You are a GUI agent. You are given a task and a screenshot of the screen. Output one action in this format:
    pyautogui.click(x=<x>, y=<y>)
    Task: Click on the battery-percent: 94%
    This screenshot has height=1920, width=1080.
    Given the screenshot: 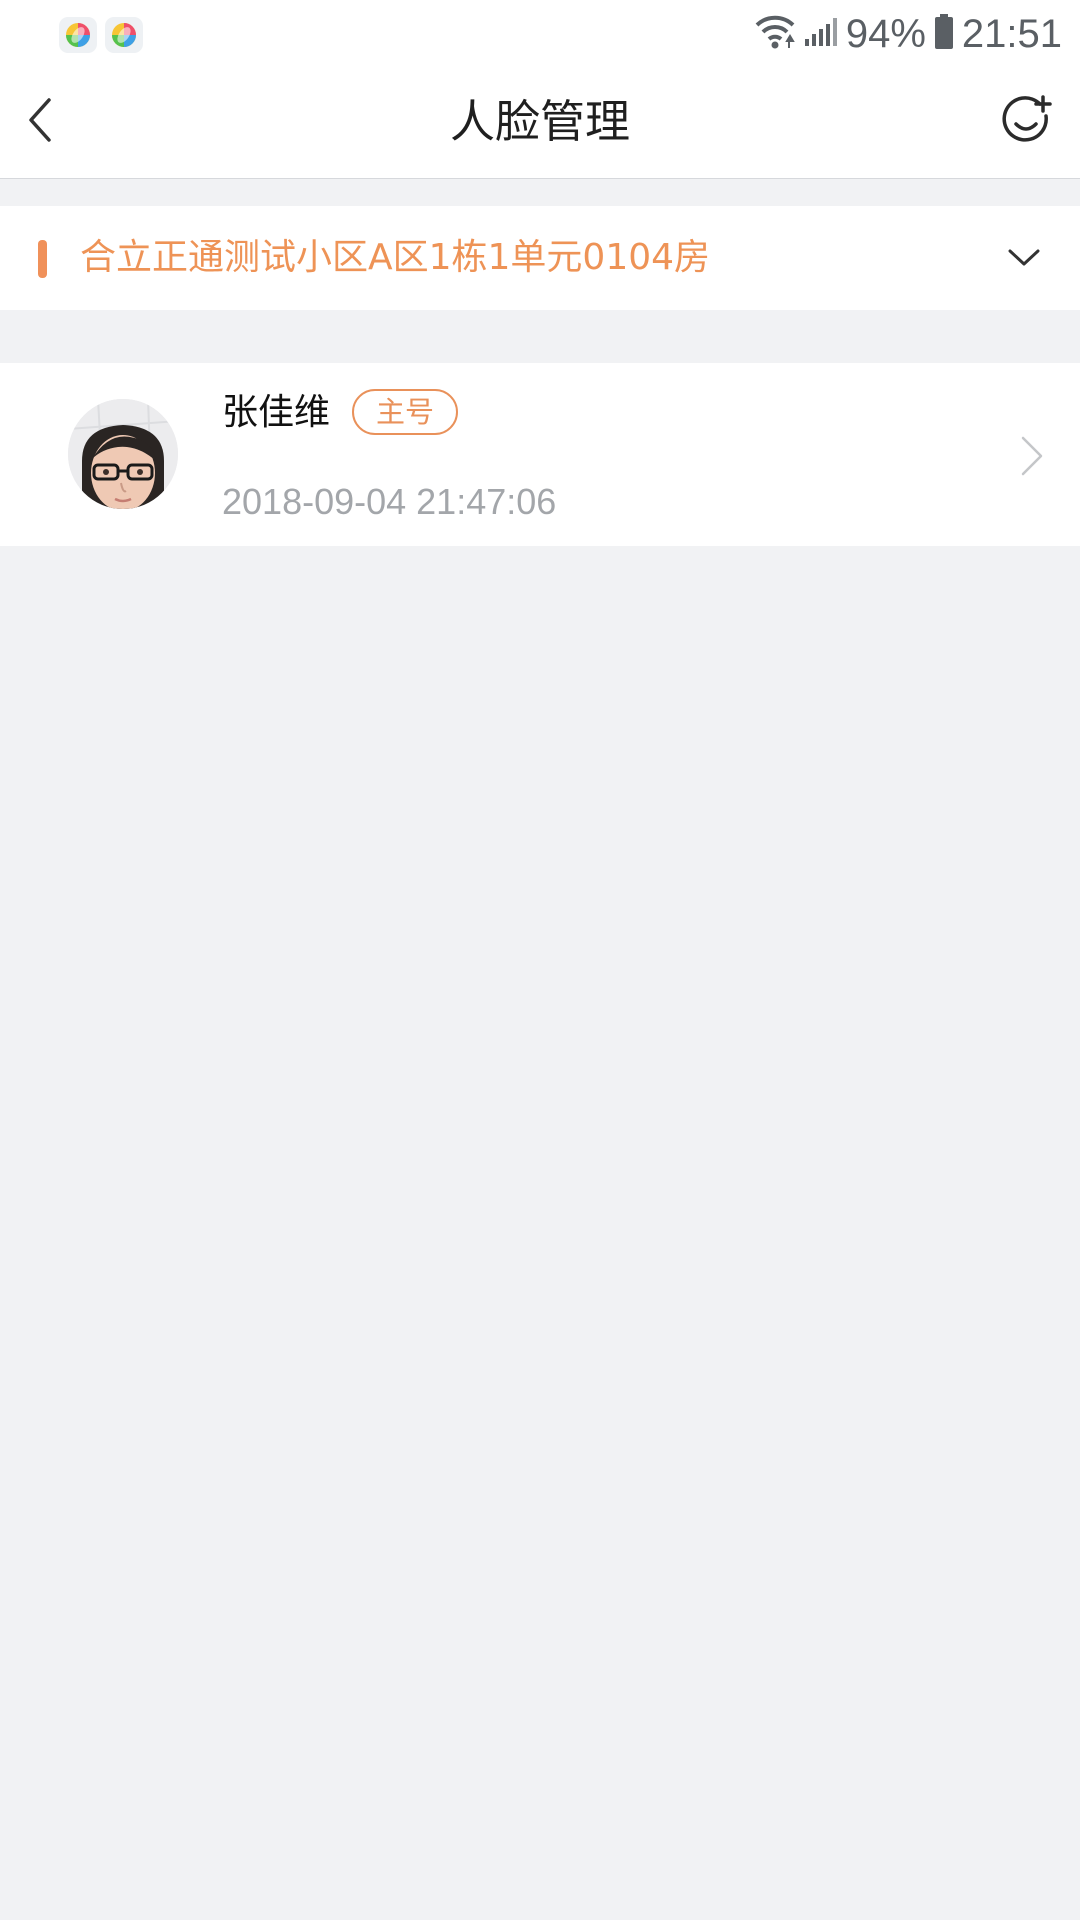 What is the action you would take?
    pyautogui.click(x=885, y=34)
    